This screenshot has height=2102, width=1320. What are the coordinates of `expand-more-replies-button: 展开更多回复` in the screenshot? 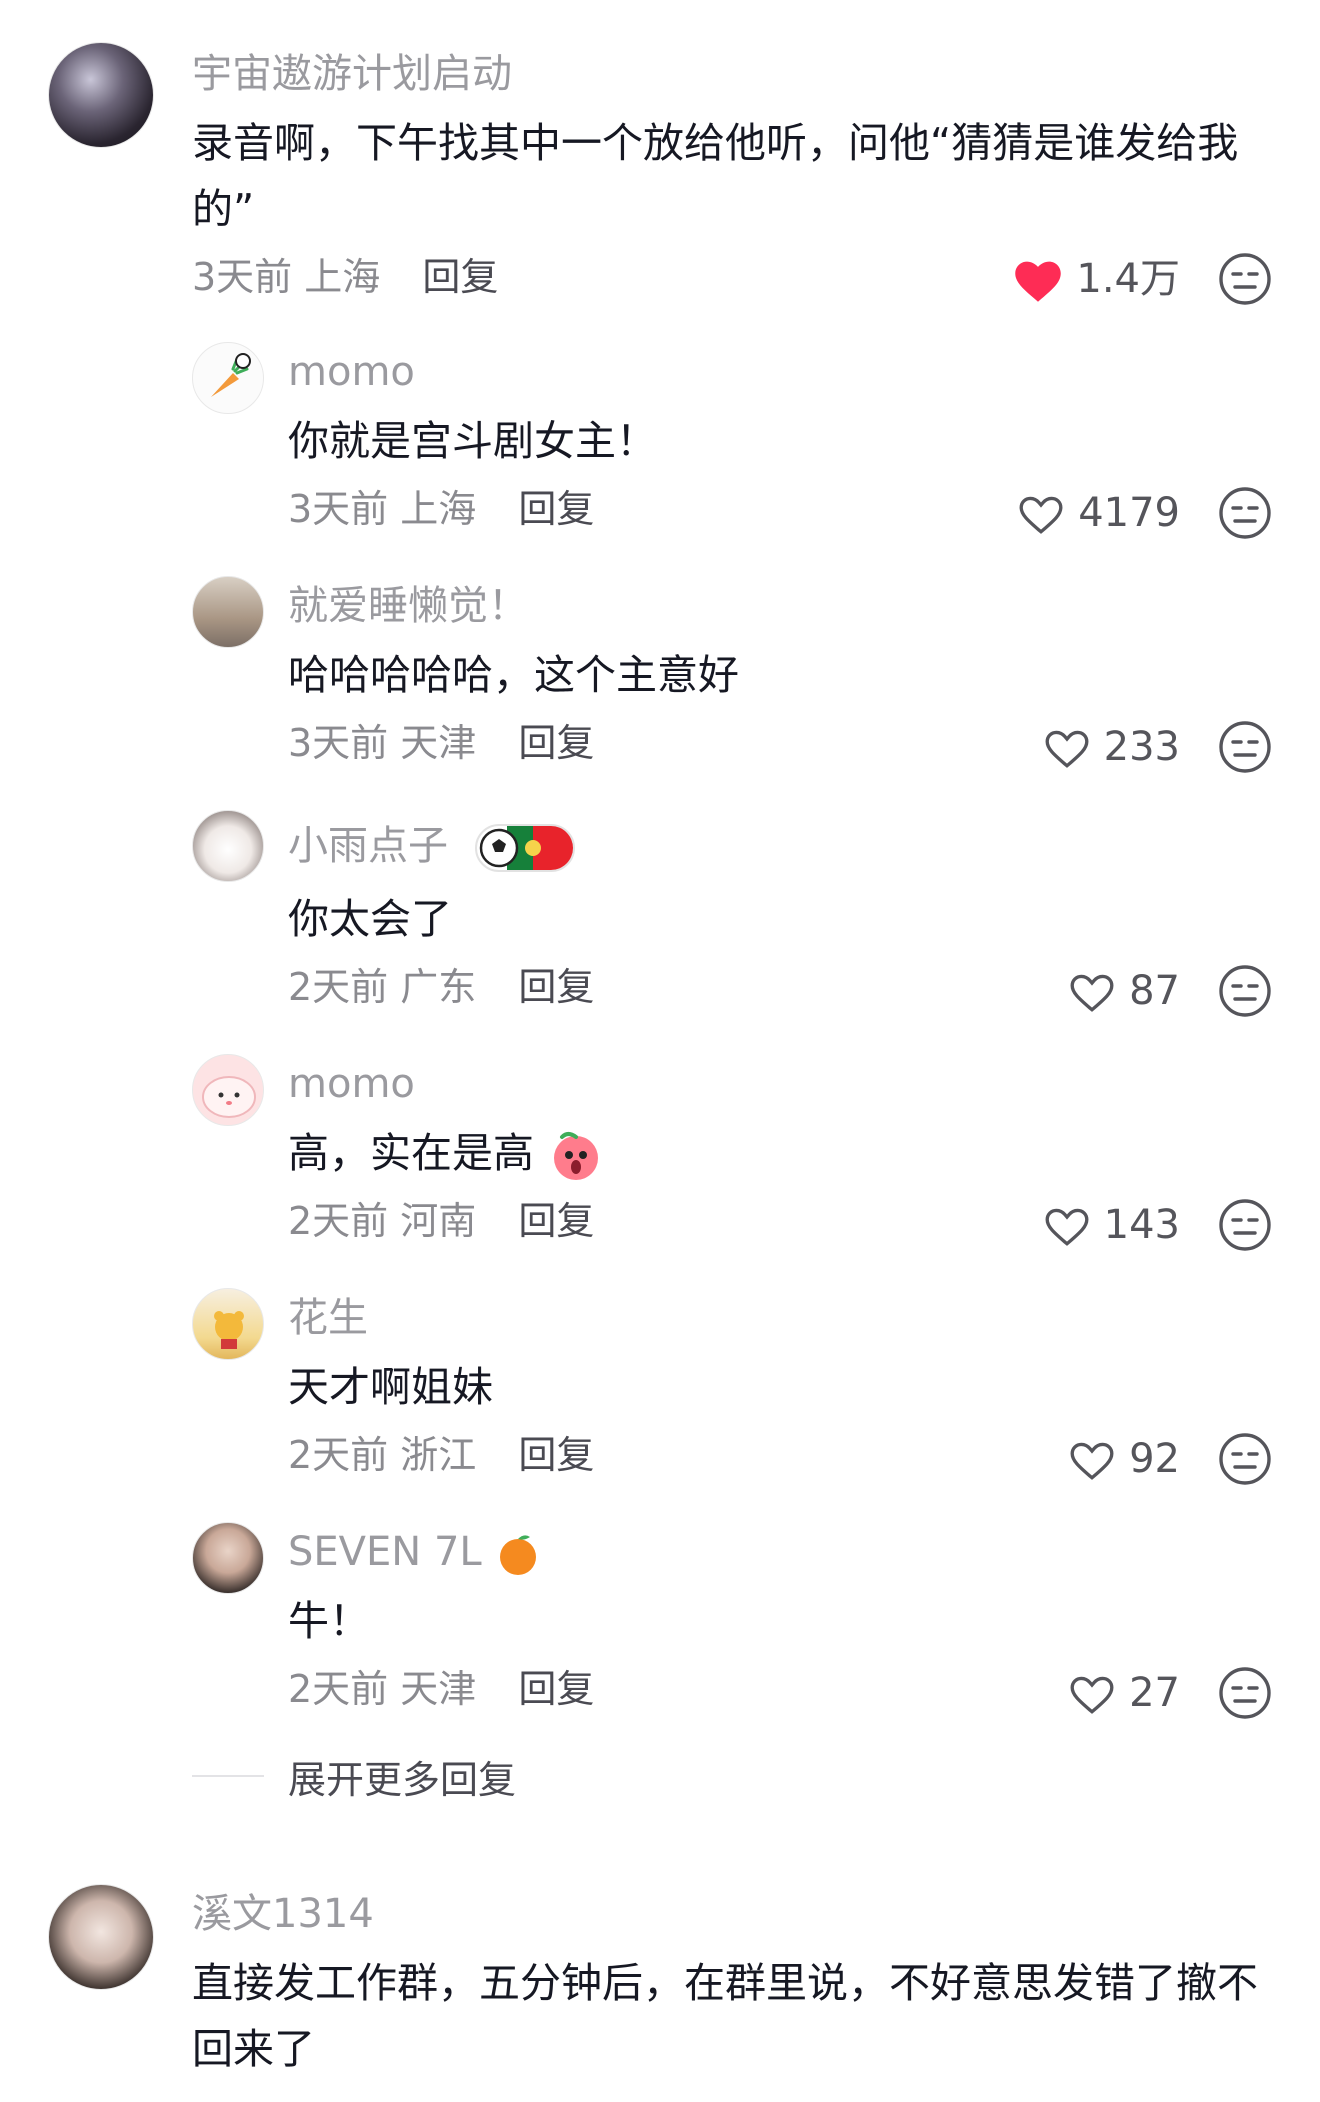 It's located at (492, 1776).